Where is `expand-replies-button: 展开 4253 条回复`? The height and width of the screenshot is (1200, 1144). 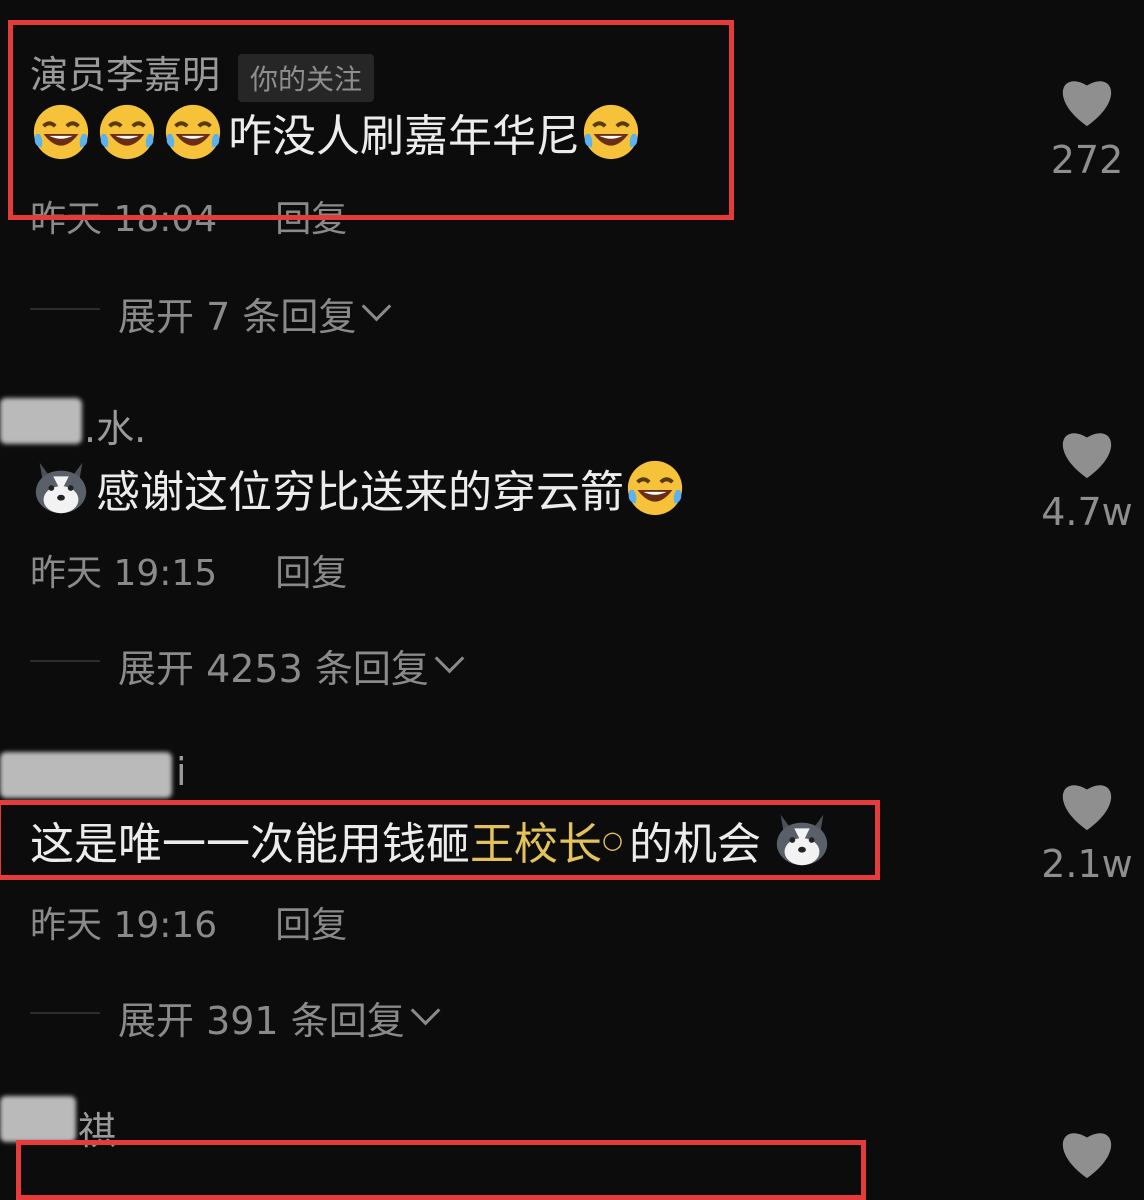 expand-replies-button: 展开 4253 条回复 is located at coordinates (291, 665).